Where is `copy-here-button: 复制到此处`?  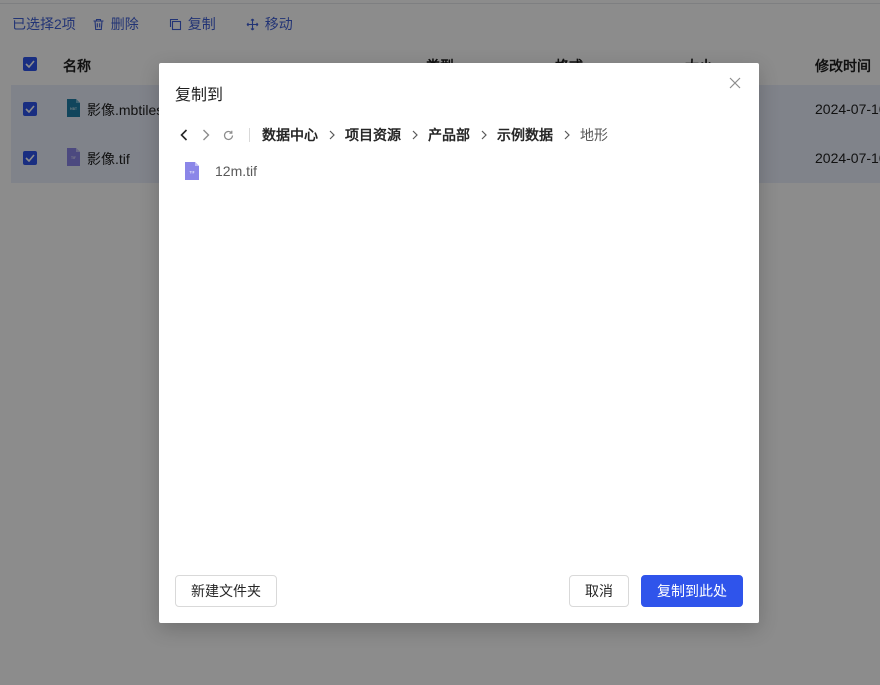 copy-here-button: 复制到此处 is located at coordinates (692, 591).